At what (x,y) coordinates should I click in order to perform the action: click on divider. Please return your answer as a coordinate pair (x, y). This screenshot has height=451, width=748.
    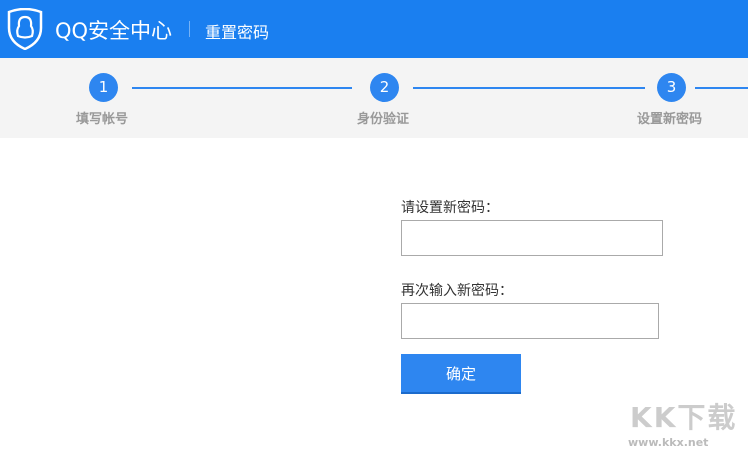
    Looking at the image, I should click on (189, 29).